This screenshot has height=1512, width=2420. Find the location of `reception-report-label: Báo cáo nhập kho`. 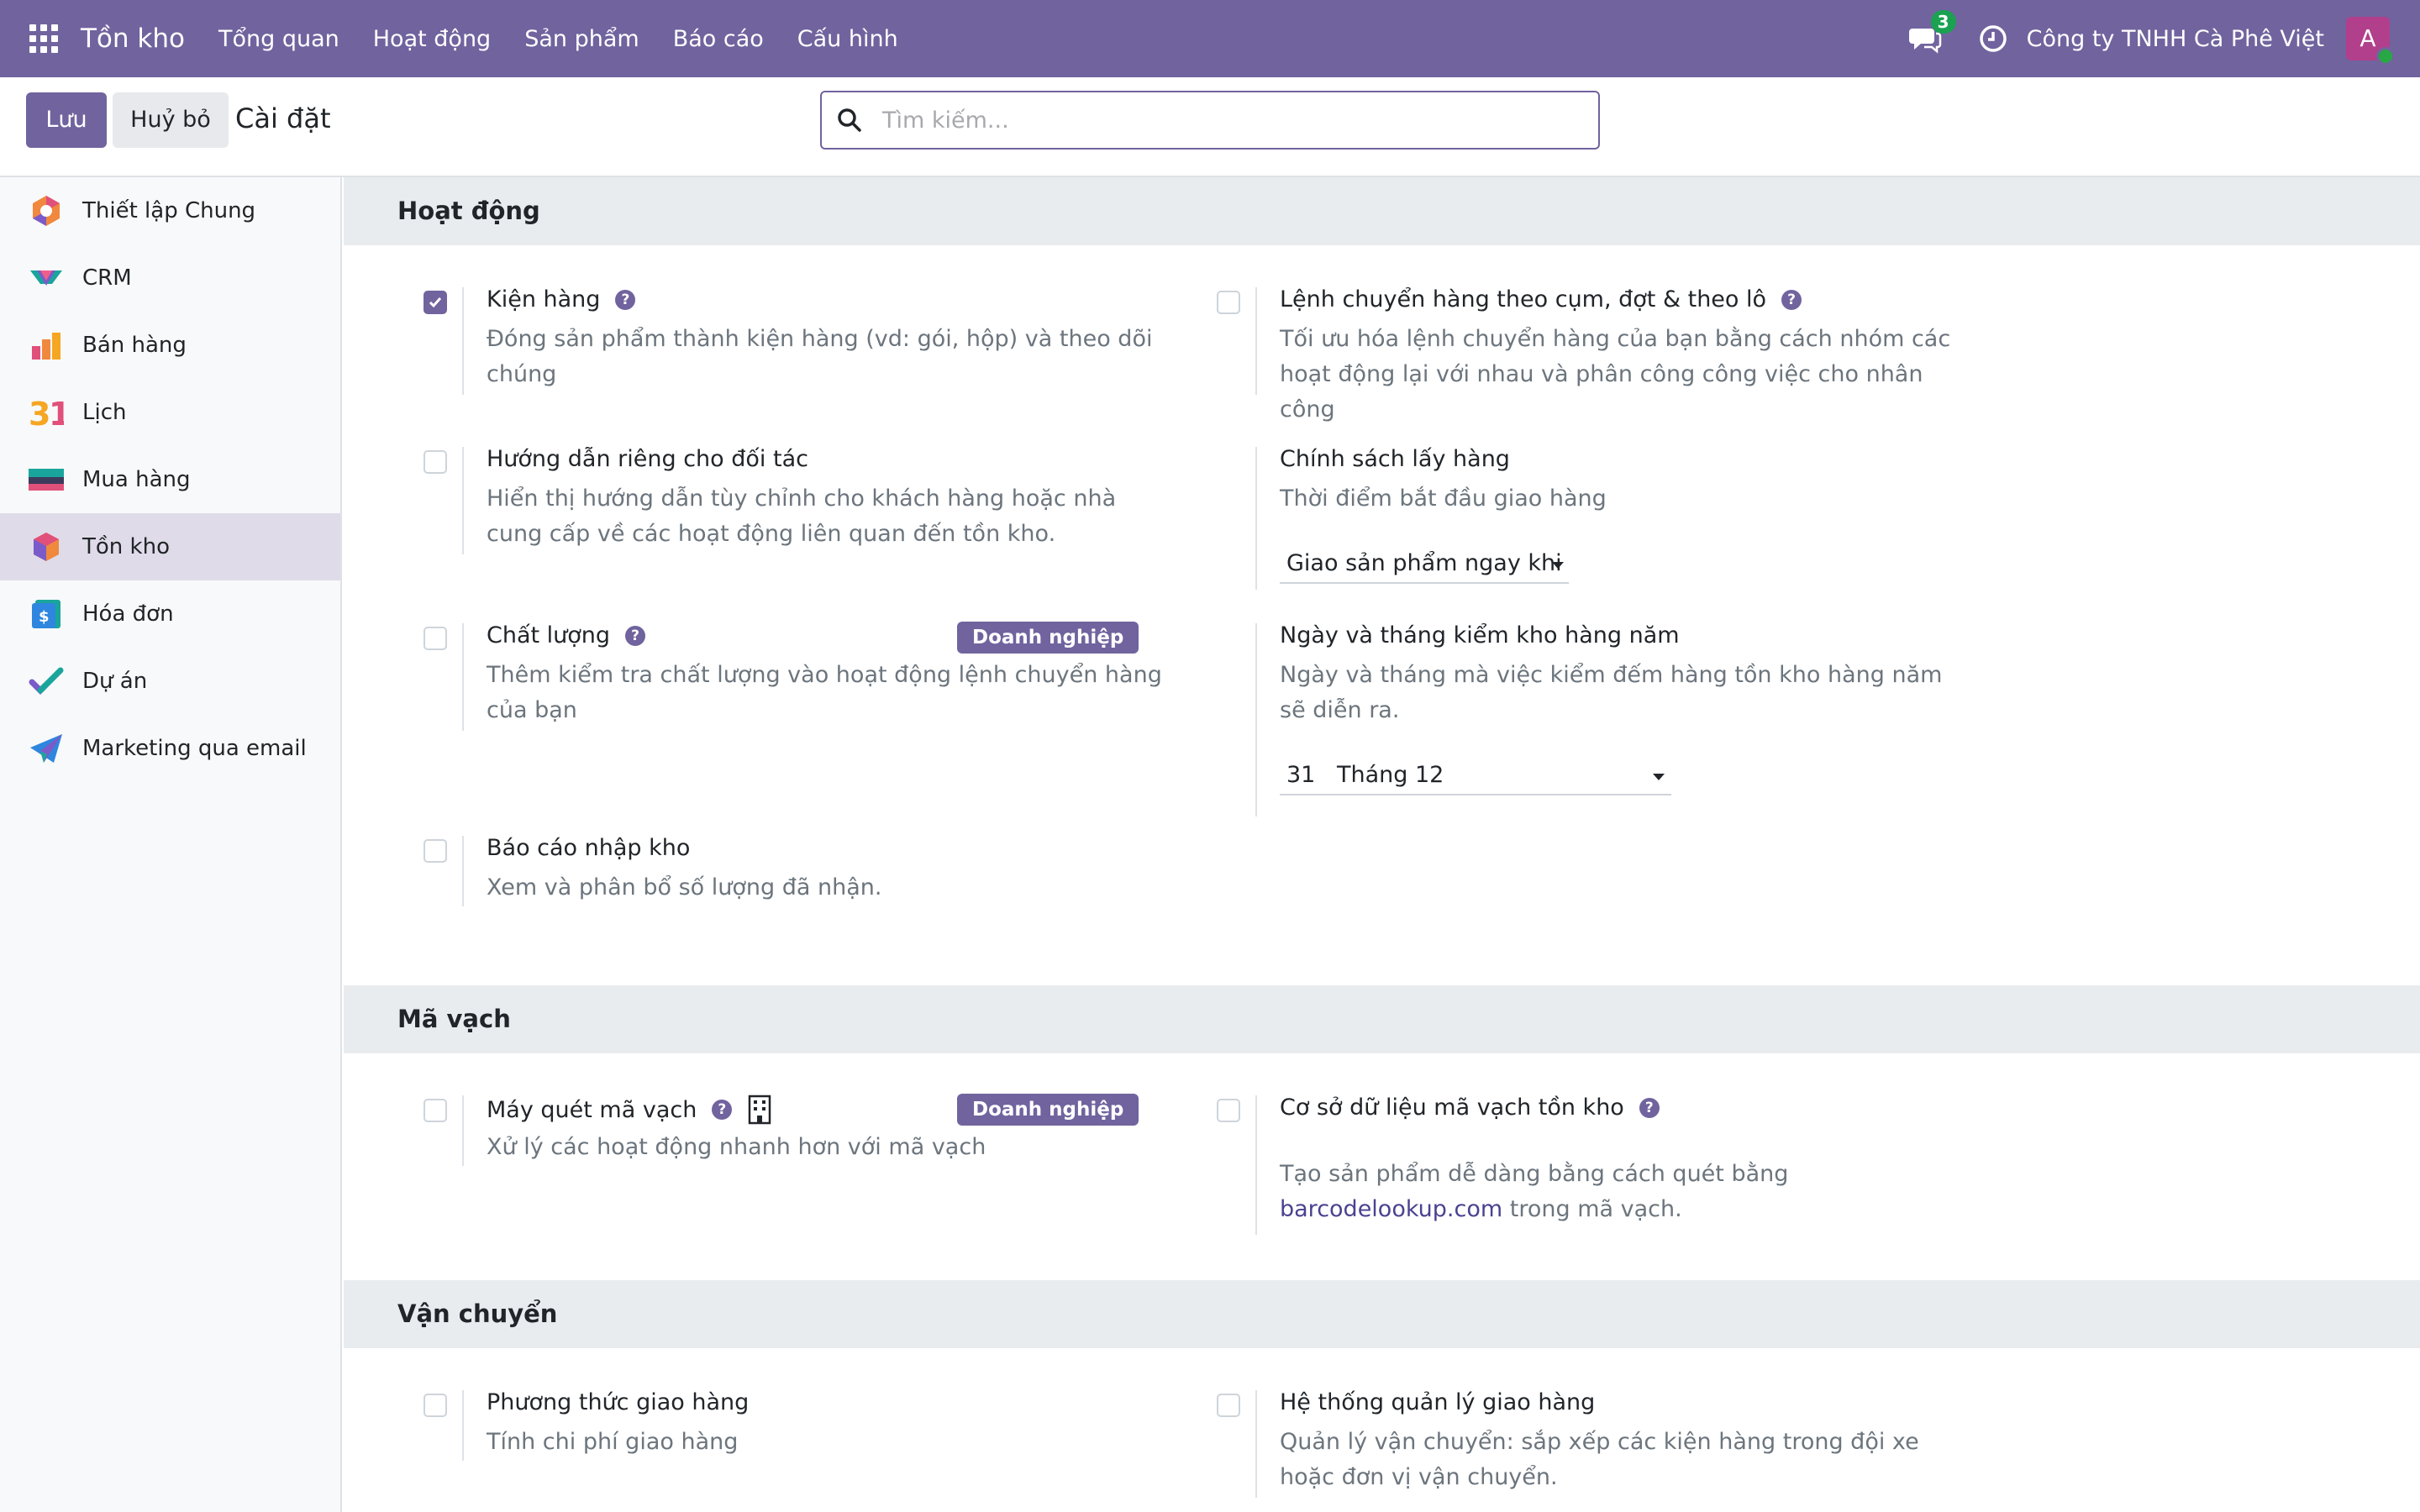

reception-report-label: Báo cáo nhập kho is located at coordinates (589, 848).